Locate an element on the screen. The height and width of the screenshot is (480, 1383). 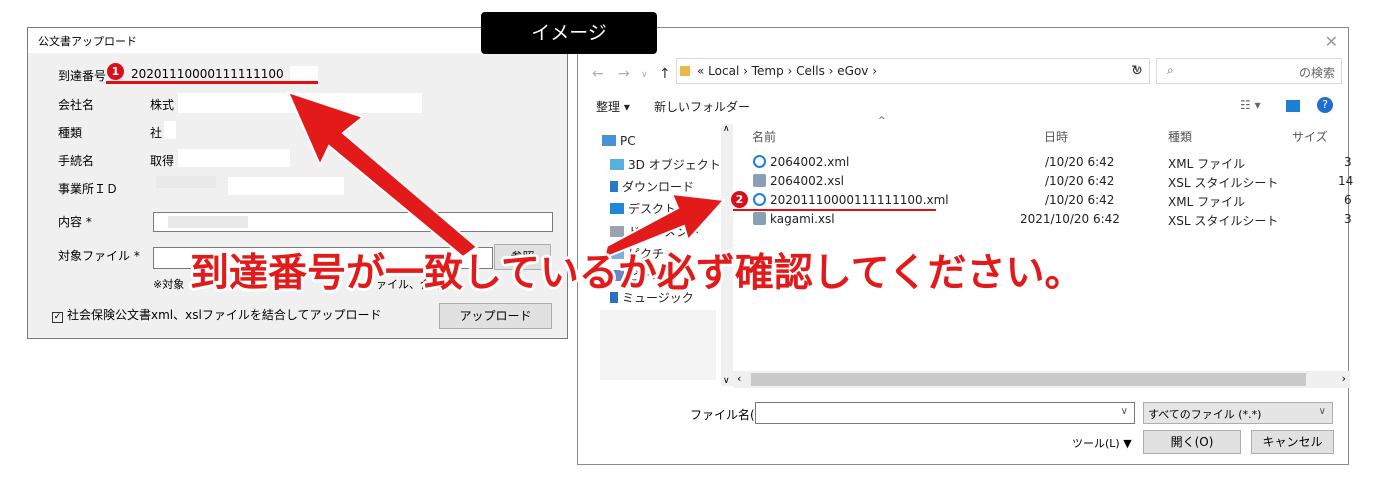
open-button: 開く(O) is located at coordinates (1192, 442).